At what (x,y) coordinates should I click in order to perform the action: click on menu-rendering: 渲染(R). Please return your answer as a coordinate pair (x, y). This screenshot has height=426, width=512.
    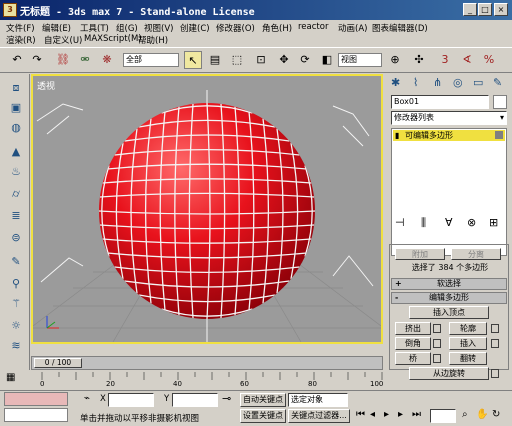
    Looking at the image, I should click on (21, 40).